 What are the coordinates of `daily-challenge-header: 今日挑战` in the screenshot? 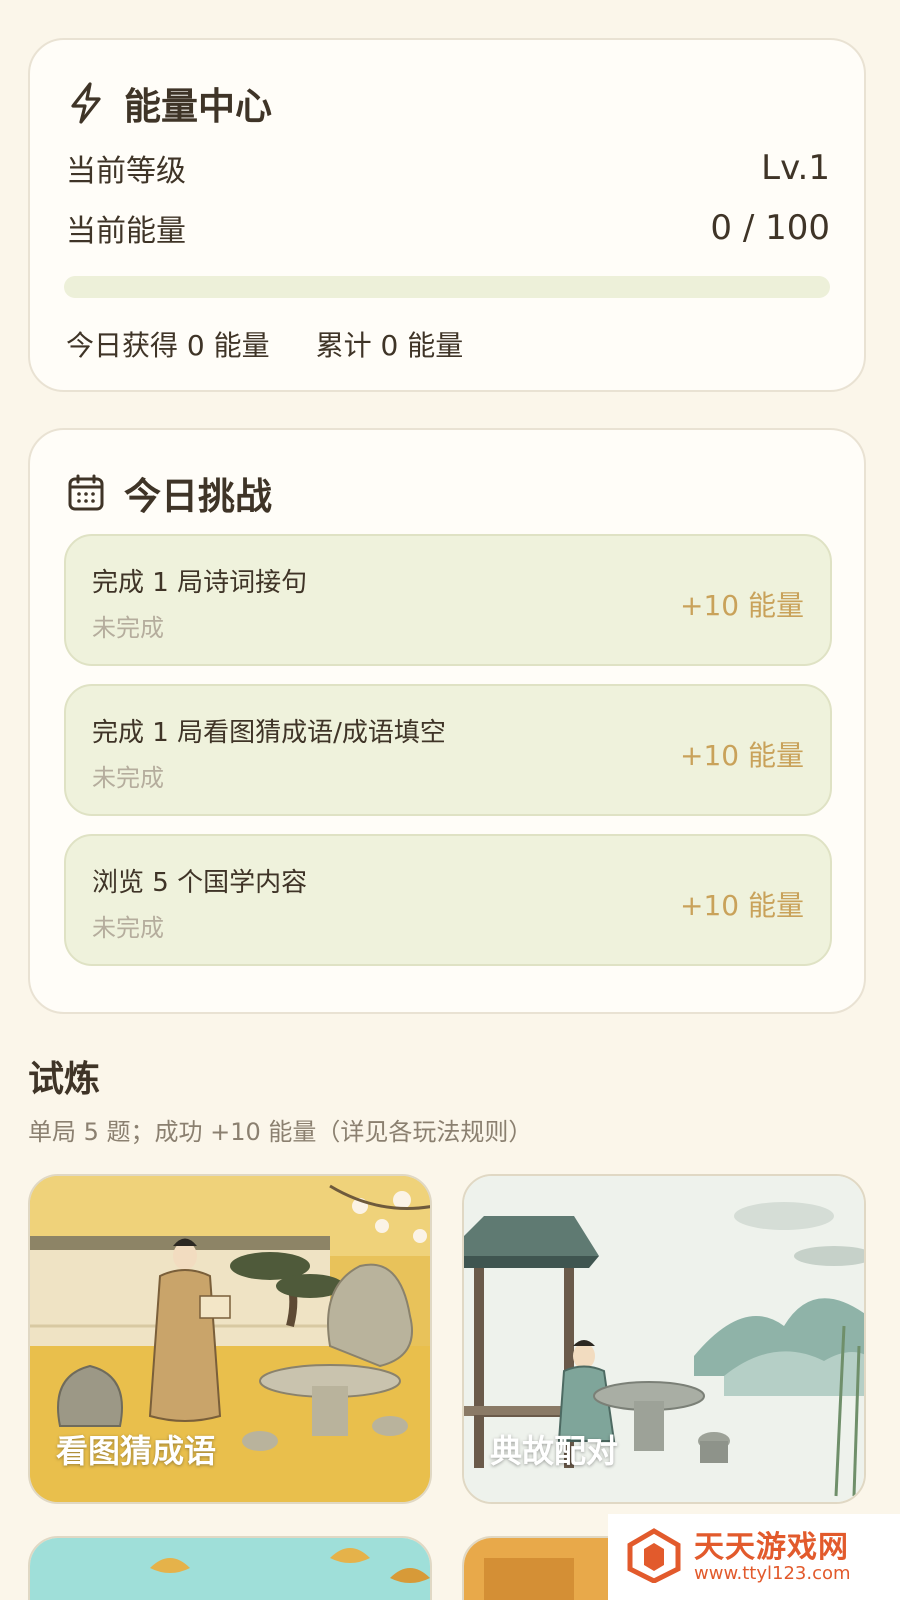 It's located at (169, 493).